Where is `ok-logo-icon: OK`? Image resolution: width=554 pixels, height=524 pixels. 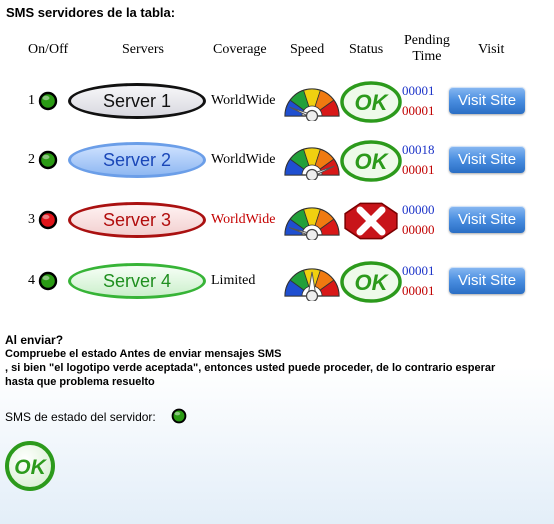
ok-logo-icon: OK is located at coordinates (30, 466).